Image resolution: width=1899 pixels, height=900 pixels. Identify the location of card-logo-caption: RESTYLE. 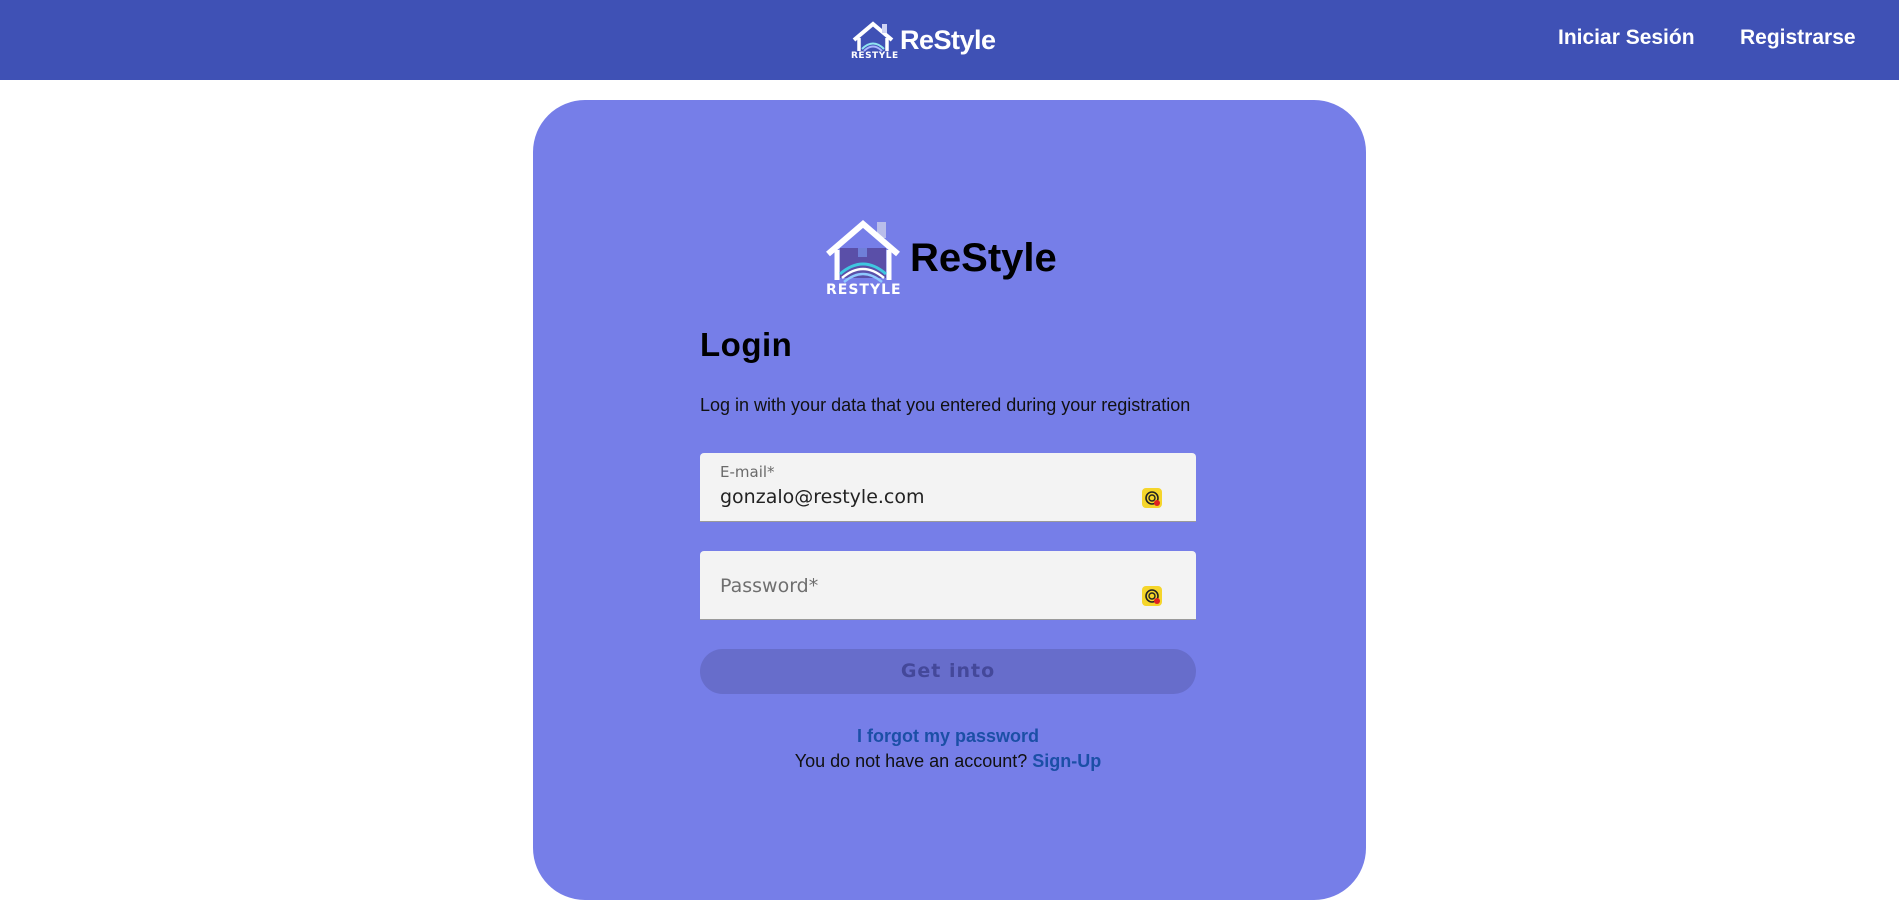
(864, 290).